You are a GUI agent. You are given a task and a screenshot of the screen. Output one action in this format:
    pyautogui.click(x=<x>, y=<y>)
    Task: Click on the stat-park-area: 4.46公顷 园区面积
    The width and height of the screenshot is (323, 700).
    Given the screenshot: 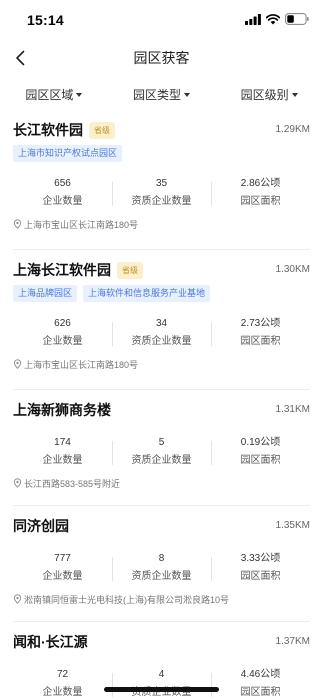 What is the action you would take?
    pyautogui.click(x=260, y=683)
    